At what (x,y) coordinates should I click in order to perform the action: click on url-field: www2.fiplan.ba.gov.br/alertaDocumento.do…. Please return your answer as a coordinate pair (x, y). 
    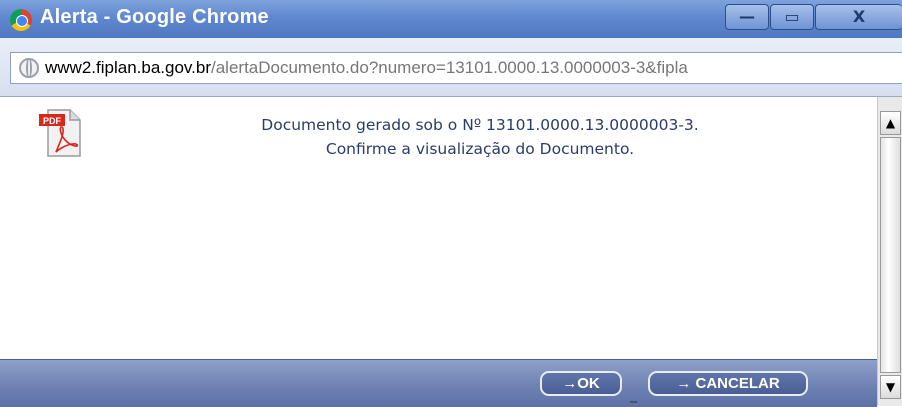
    Looking at the image, I should click on (456, 68).